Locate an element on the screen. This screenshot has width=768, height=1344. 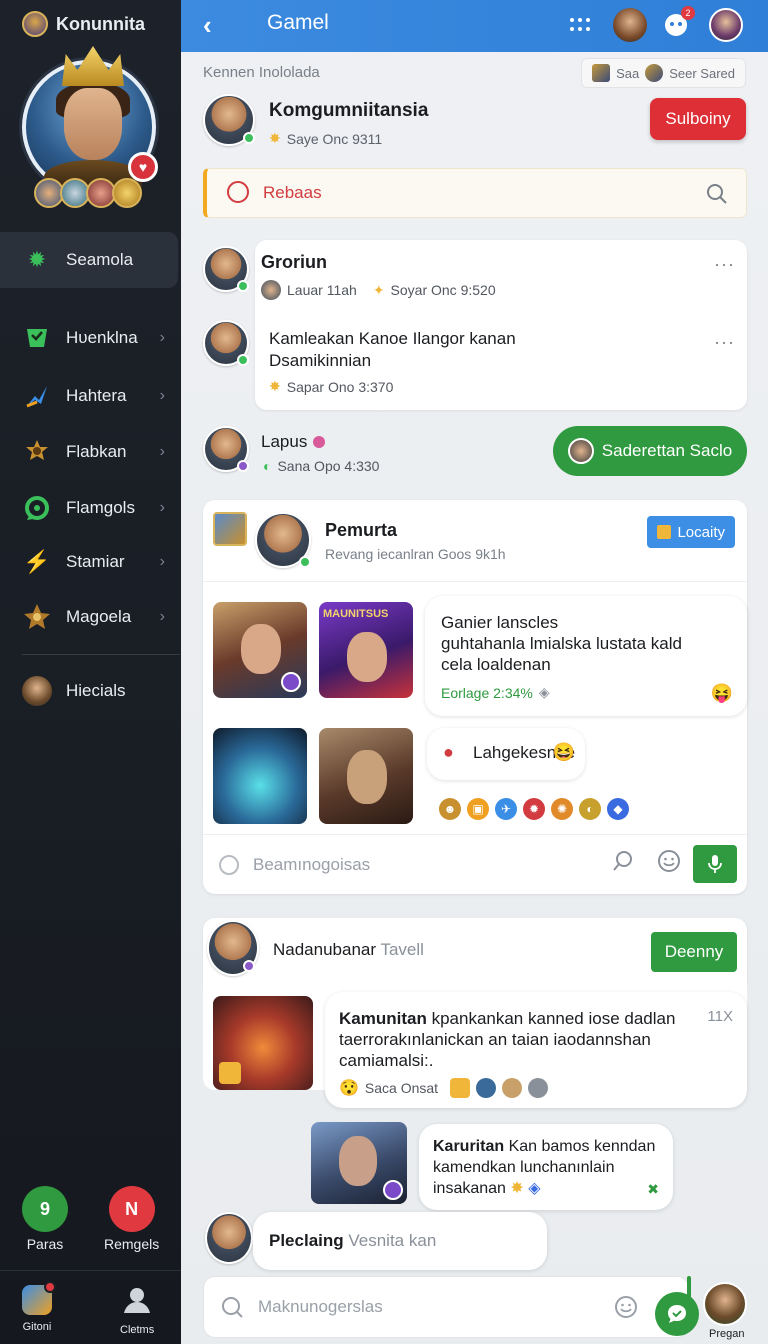
reaction-icon: ◆ is located at coordinates (618, 809).